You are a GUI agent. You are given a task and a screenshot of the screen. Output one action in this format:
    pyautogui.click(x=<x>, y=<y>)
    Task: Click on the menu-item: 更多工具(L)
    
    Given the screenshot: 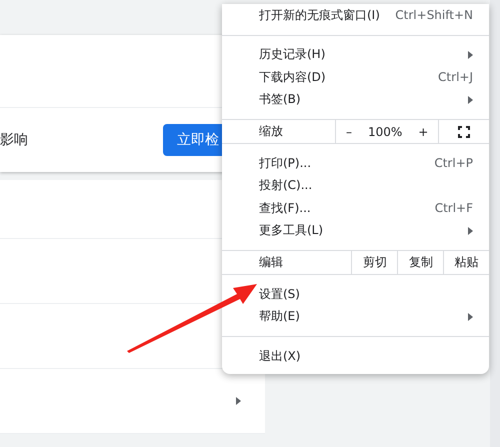 What is the action you would take?
    pyautogui.click(x=355, y=231)
    